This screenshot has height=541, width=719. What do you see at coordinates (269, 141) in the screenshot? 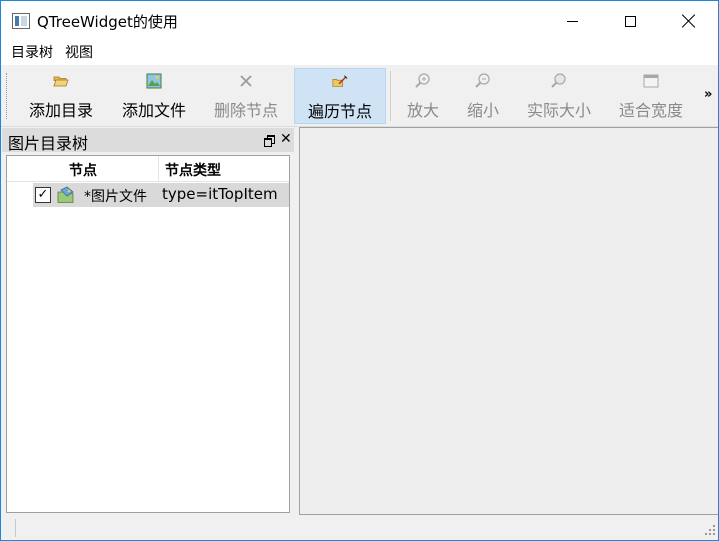
I see `dock-float-icon` at bounding box center [269, 141].